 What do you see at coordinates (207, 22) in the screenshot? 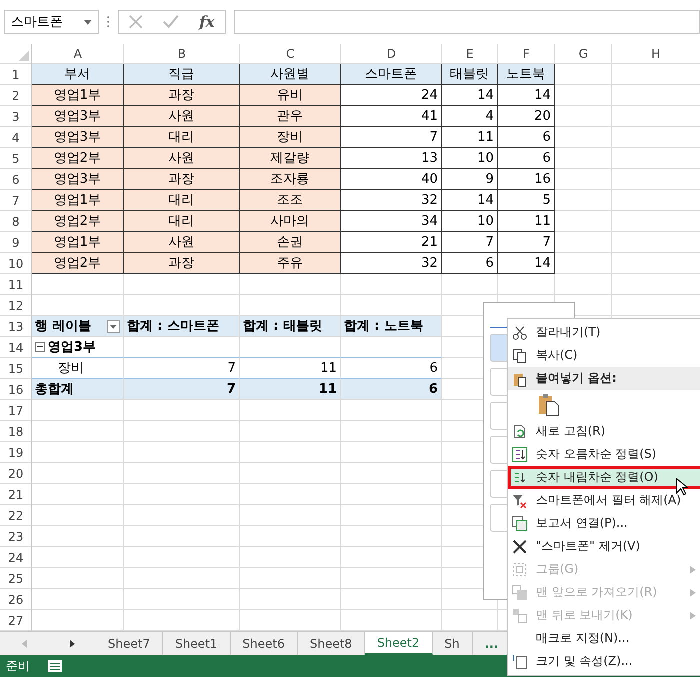
I see `insert-function-button: fx` at bounding box center [207, 22].